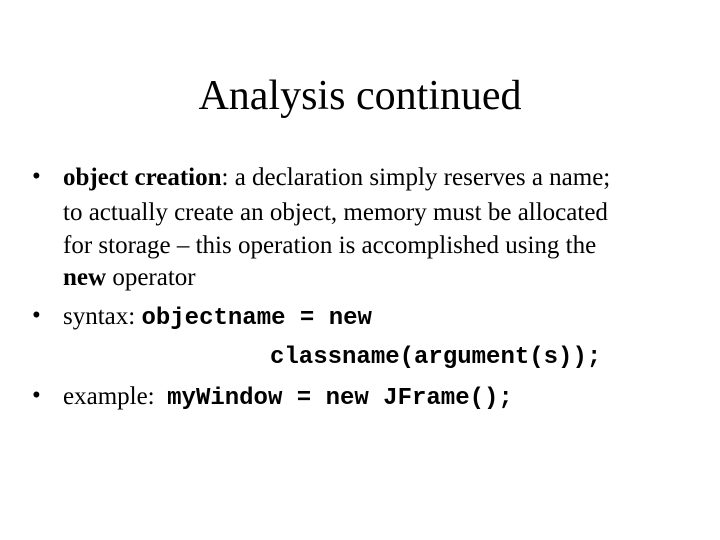 This screenshot has width=720, height=540. What do you see at coordinates (151, 277) in the screenshot?
I see `text: operator` at bounding box center [151, 277].